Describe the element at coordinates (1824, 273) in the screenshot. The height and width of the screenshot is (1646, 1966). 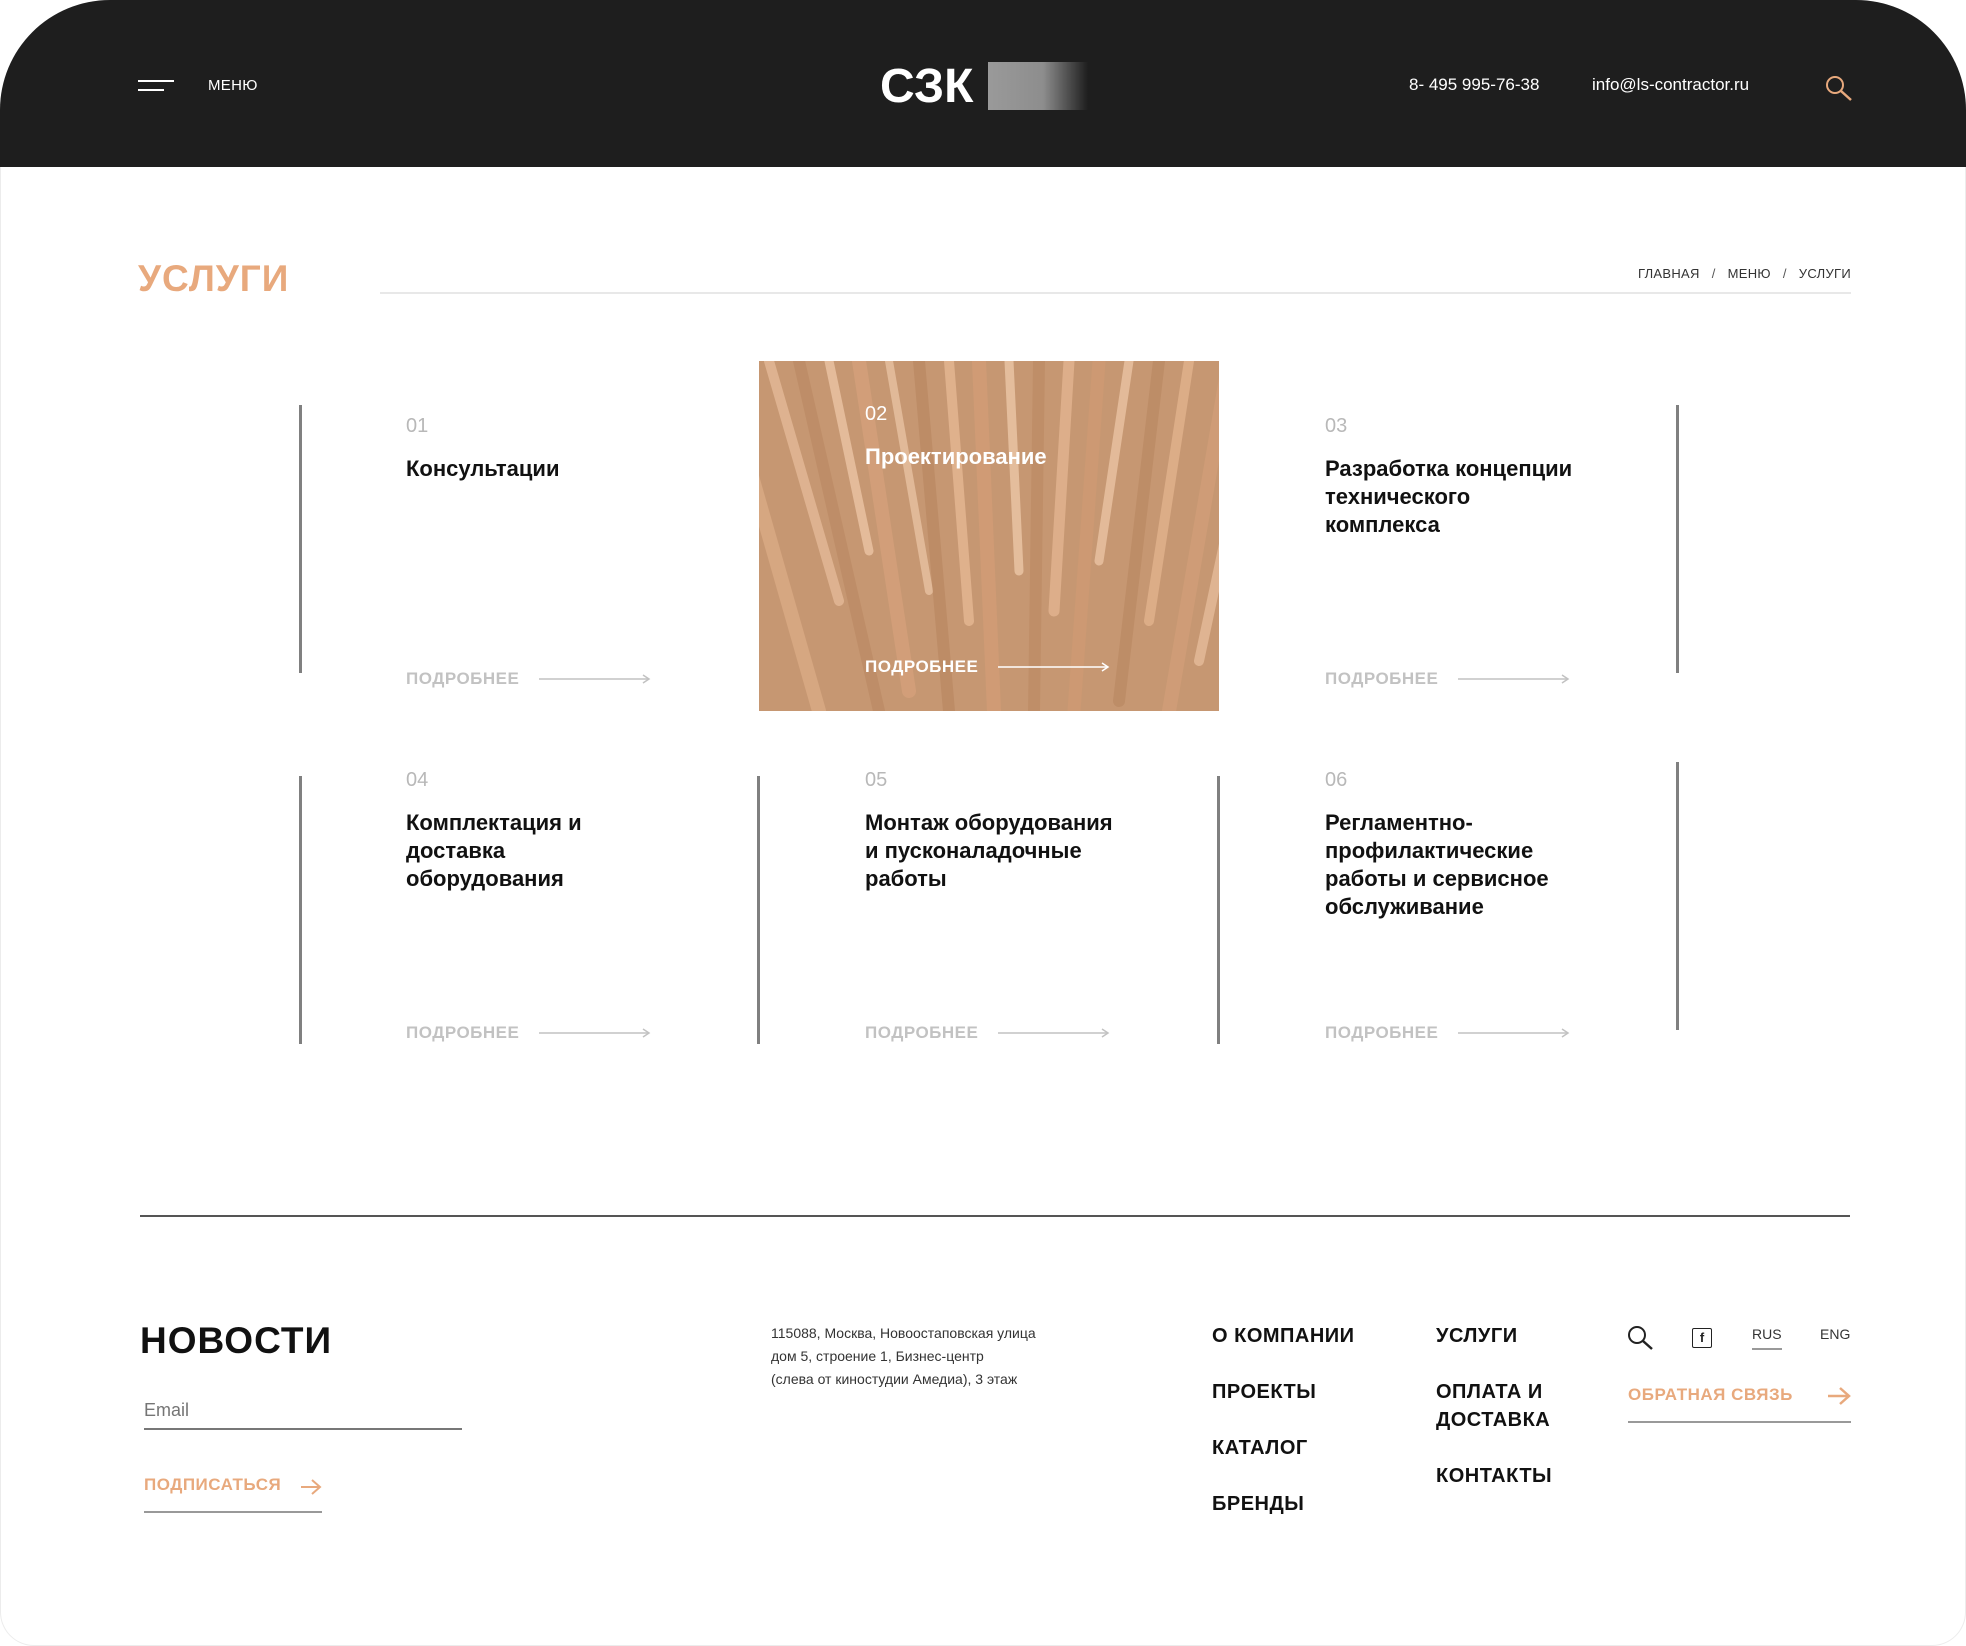
I see `breadcrumb-current: УСЛУГИ` at that location.